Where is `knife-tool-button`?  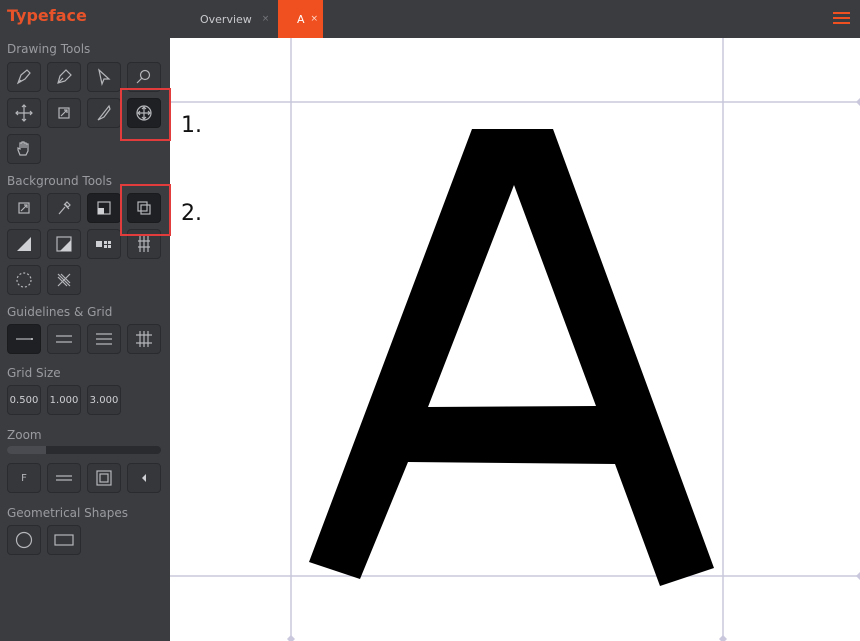 knife-tool-button is located at coordinates (104, 113).